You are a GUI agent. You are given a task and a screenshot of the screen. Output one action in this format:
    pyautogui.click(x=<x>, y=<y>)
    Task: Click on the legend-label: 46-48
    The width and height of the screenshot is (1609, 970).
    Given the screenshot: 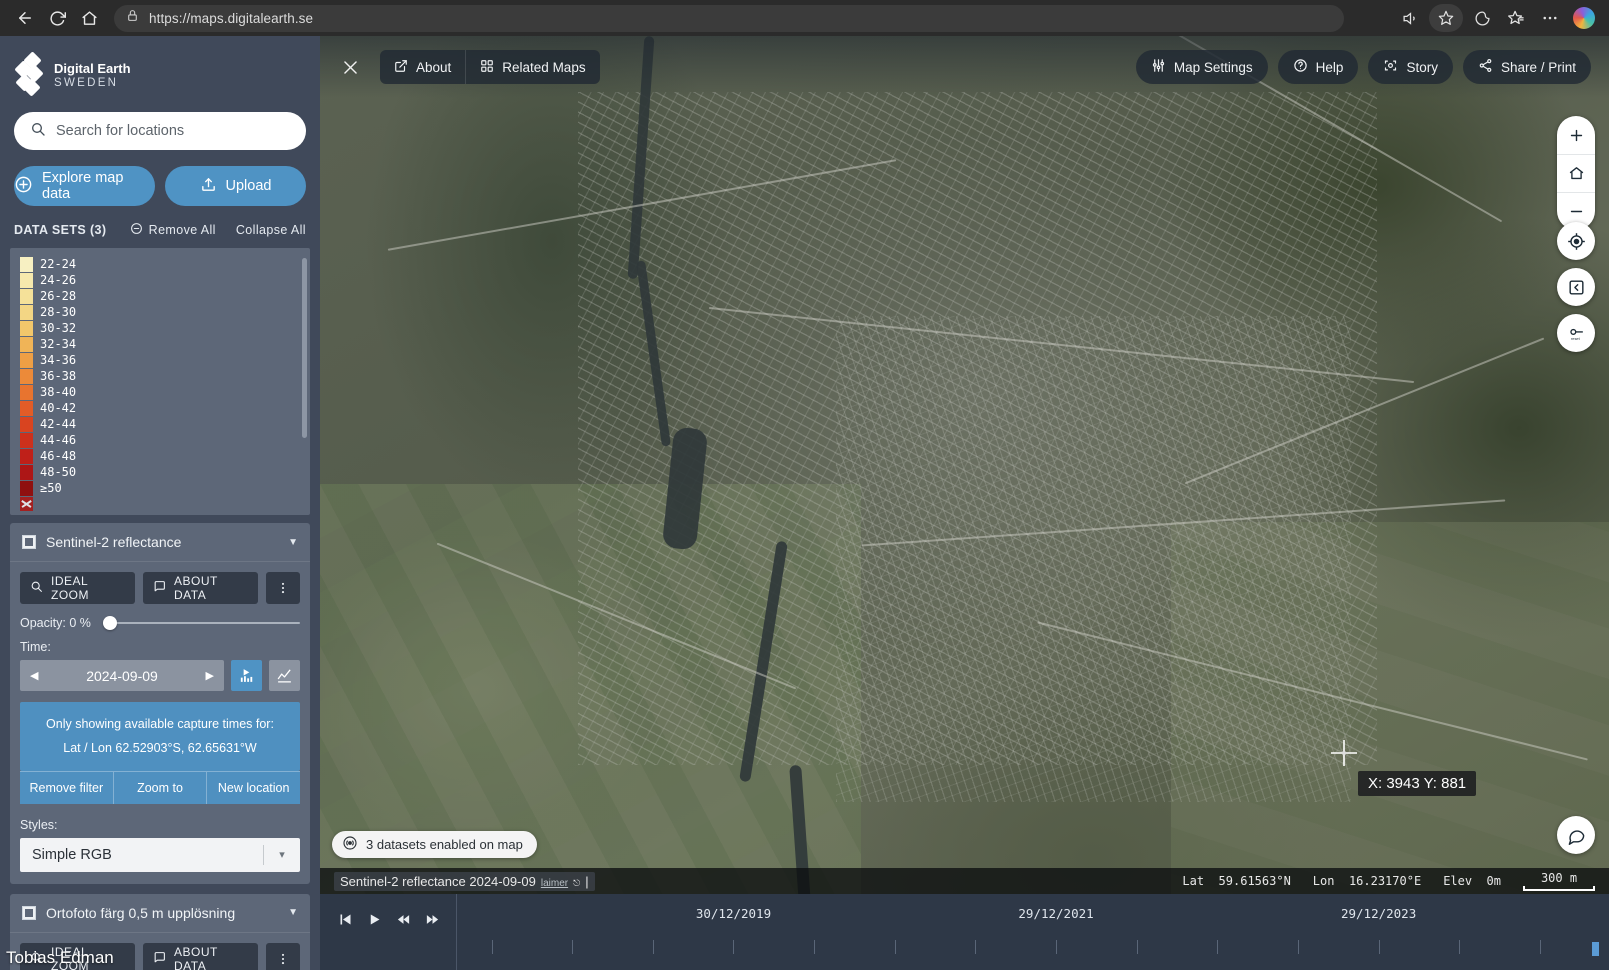 What is the action you would take?
    pyautogui.click(x=58, y=456)
    